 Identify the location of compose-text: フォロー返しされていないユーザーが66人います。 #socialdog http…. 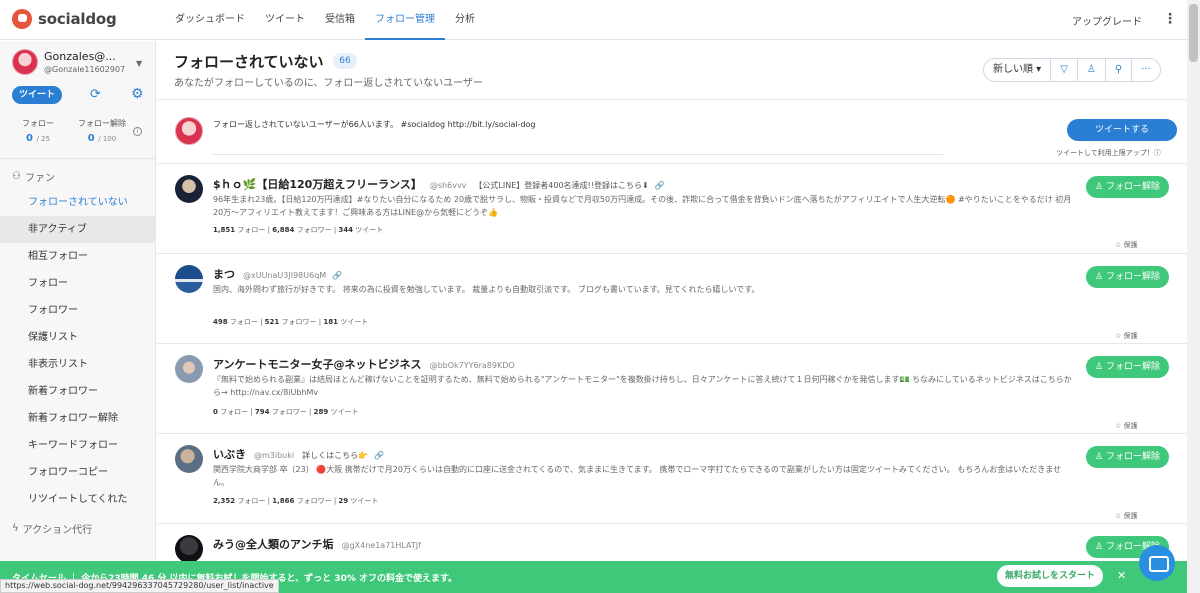
(374, 124).